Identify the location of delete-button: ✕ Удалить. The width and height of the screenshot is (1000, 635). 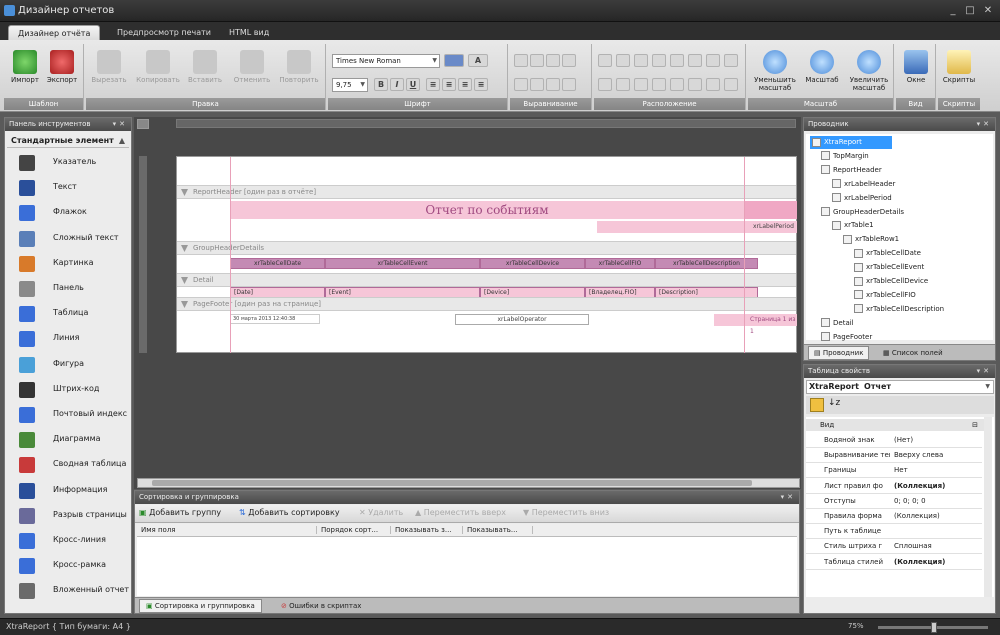
(381, 512).